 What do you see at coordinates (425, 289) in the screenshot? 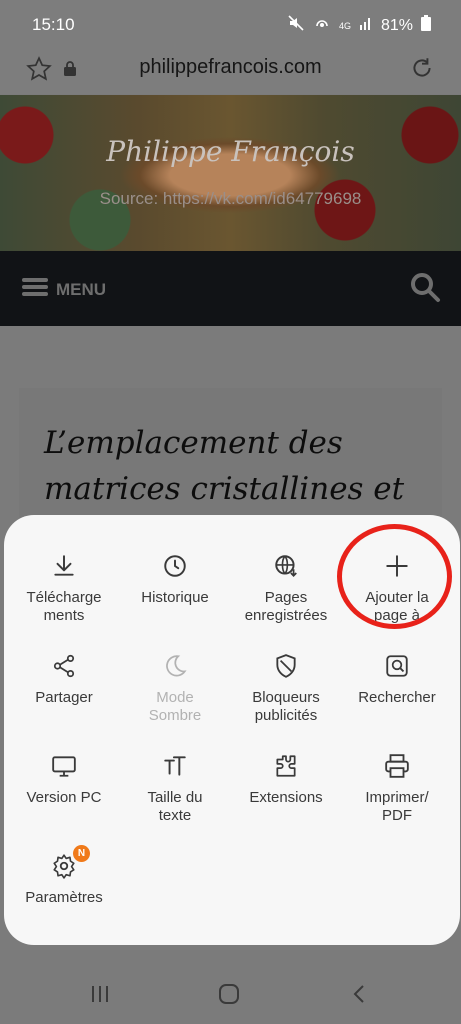
I see `site-search-icon` at bounding box center [425, 289].